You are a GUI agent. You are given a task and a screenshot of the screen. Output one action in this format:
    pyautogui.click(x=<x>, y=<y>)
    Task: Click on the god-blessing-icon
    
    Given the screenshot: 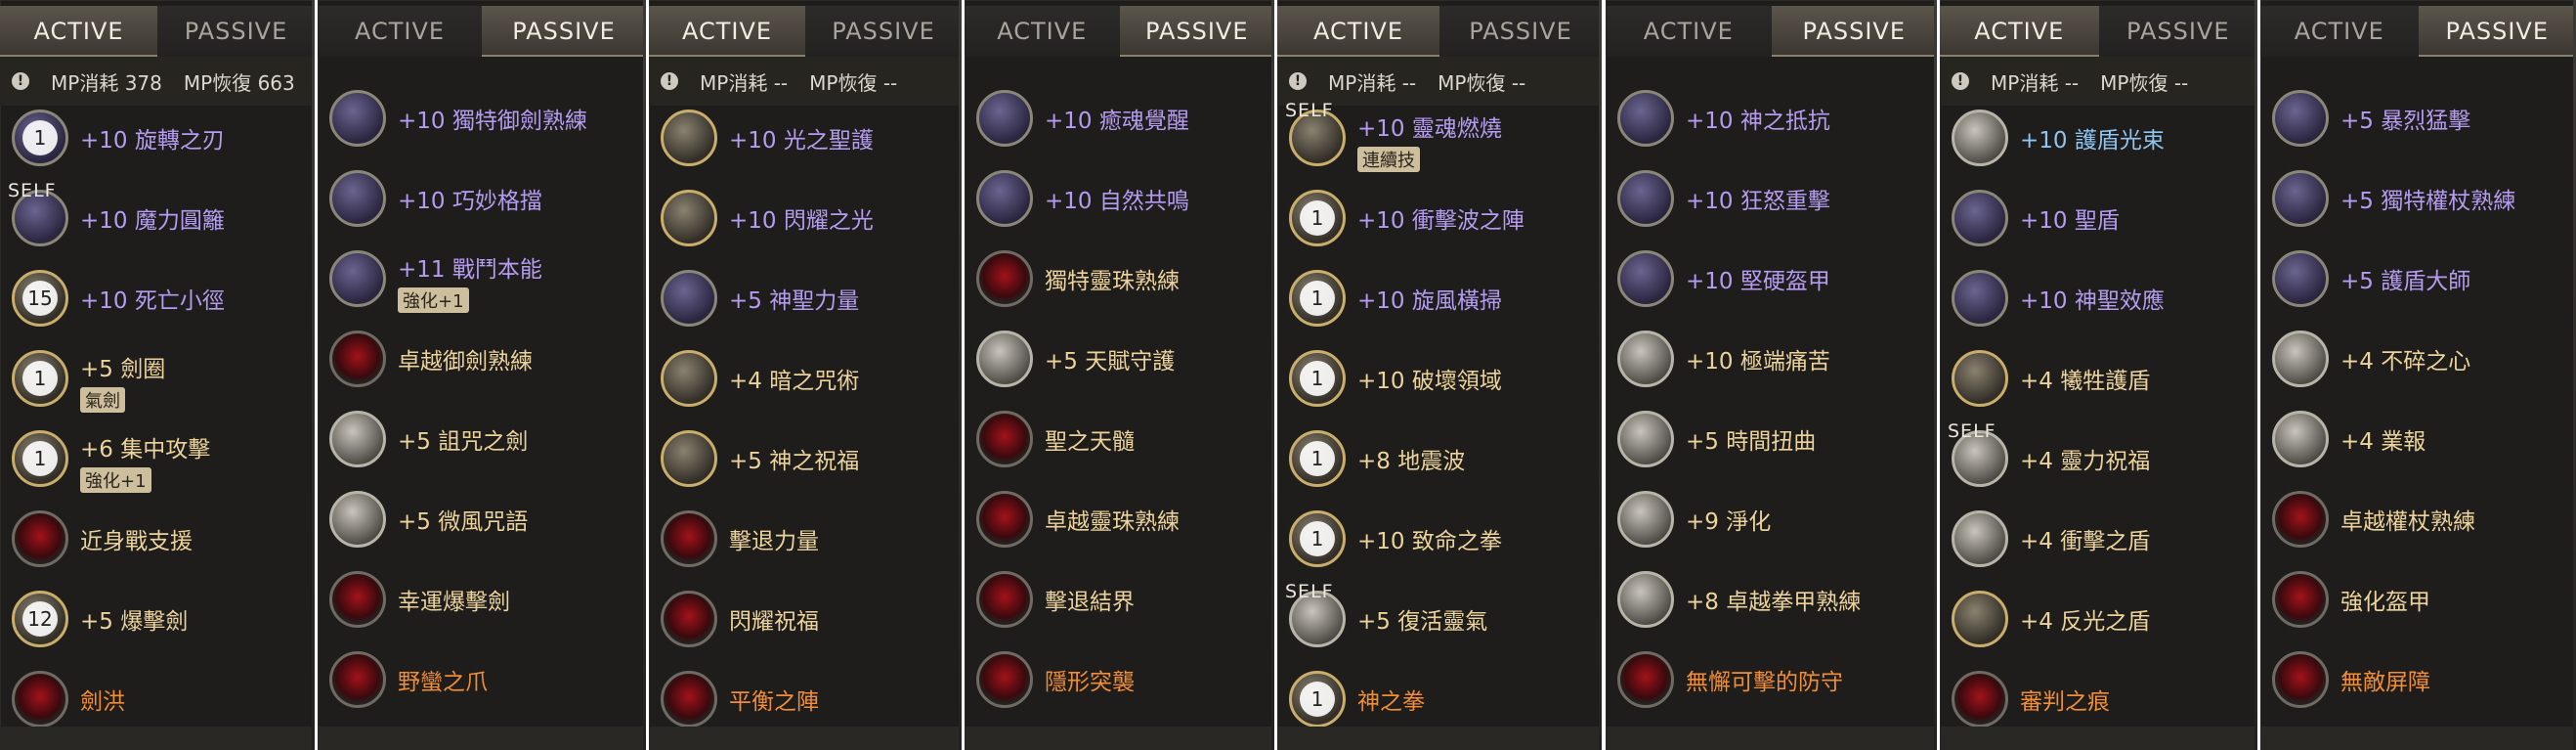 What is the action you would take?
    pyautogui.click(x=689, y=458)
    